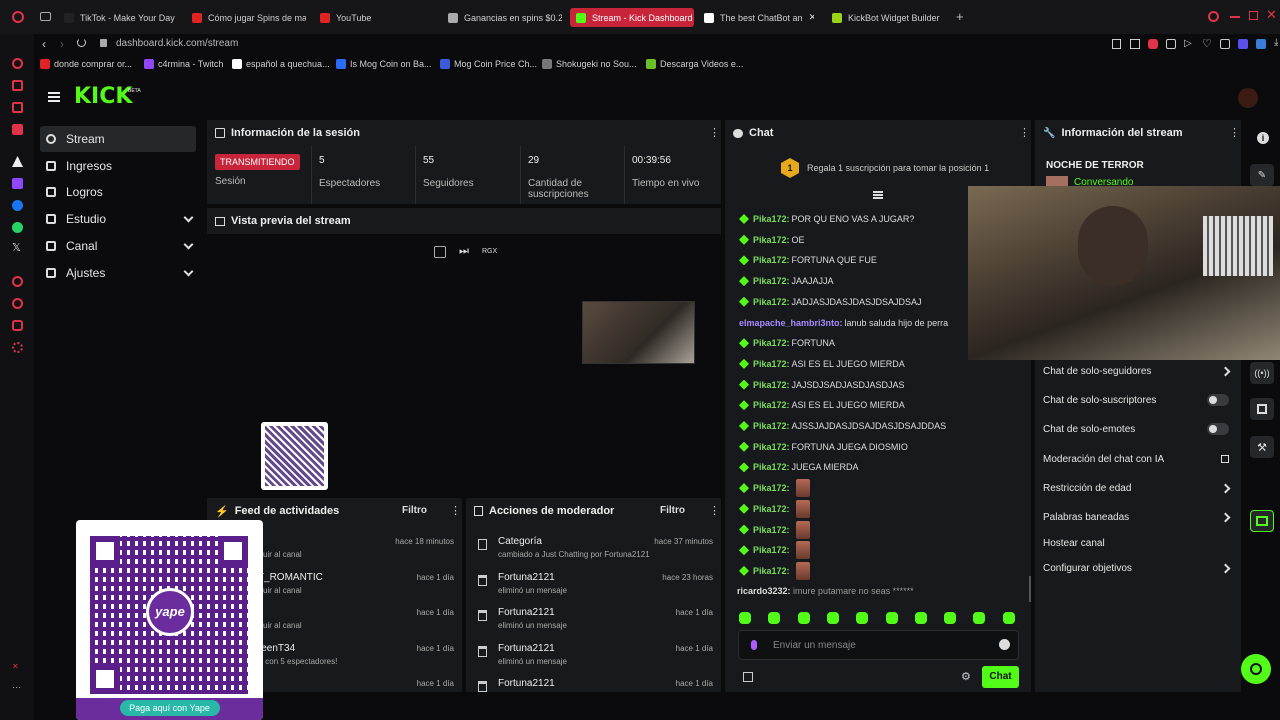  Describe the element at coordinates (1138, 568) in the screenshot. I see `stream-setting-row: Configurar objetivos` at that location.